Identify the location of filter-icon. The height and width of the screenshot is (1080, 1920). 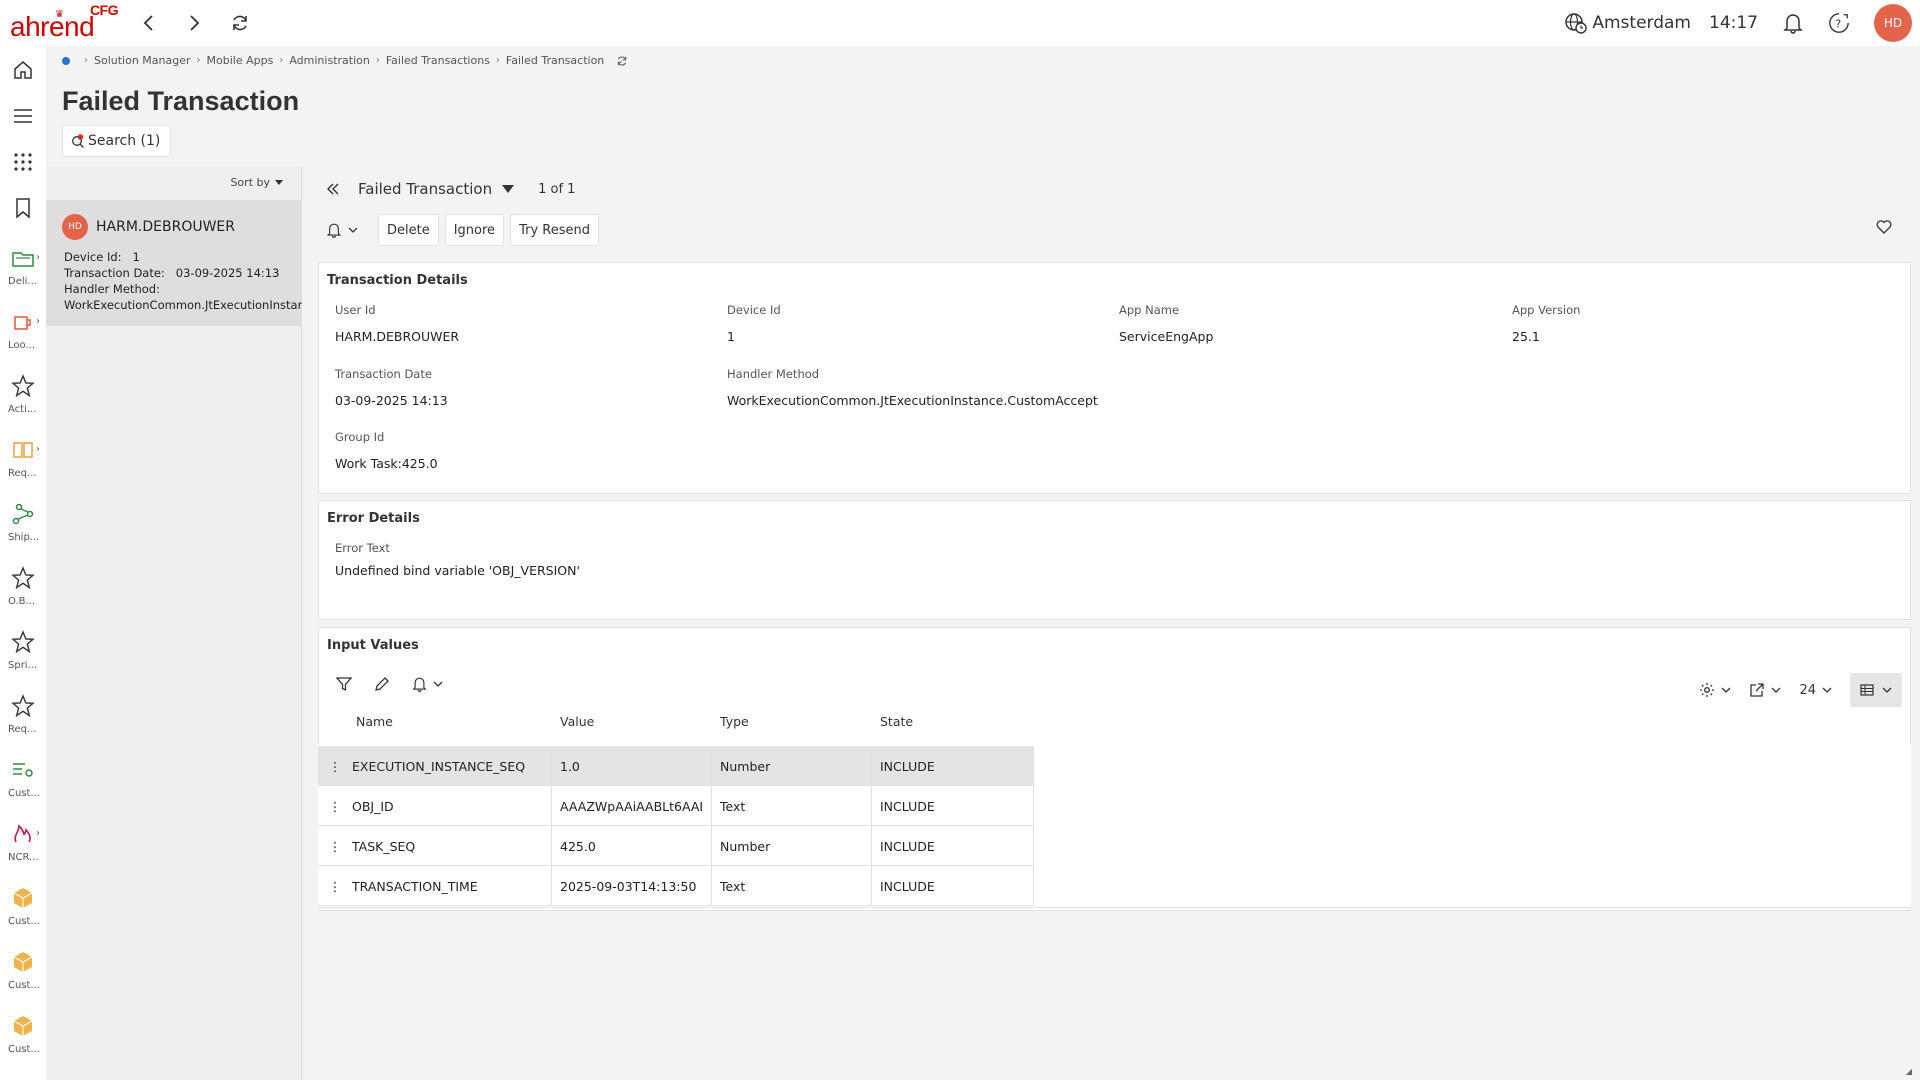
(344, 684).